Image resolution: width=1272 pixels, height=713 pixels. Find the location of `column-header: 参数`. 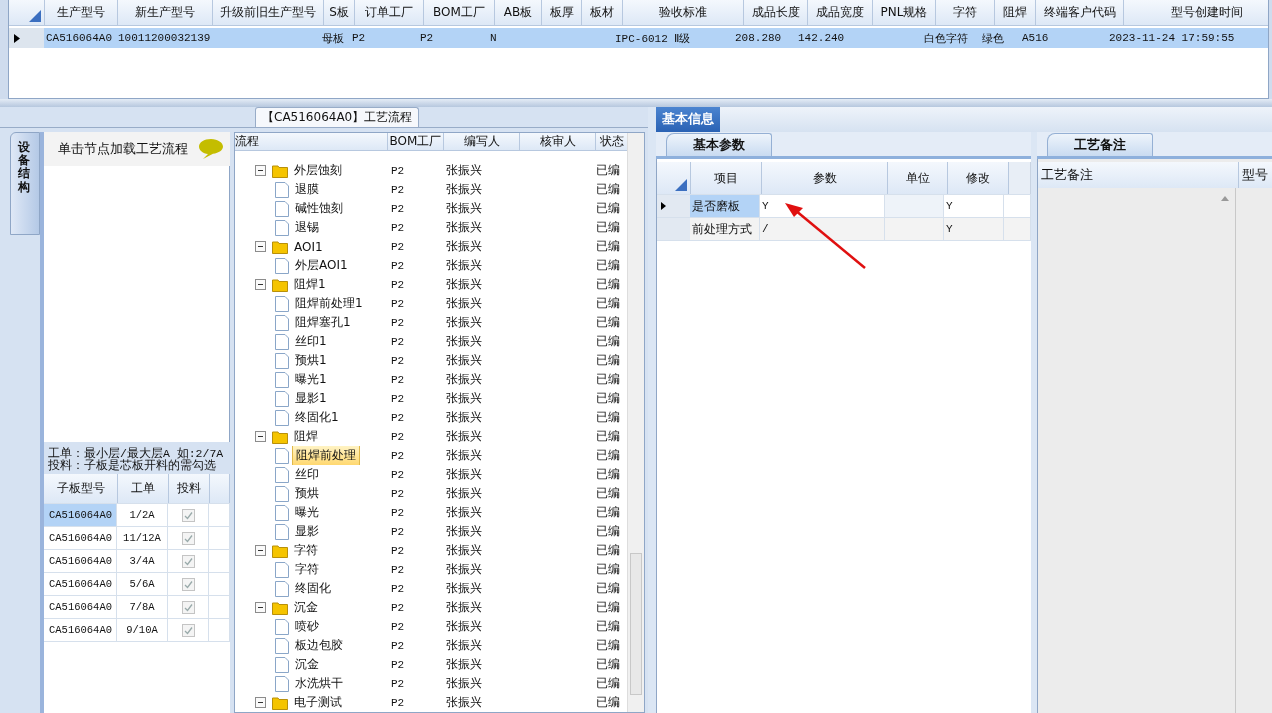

column-header: 参数 is located at coordinates (825, 178).